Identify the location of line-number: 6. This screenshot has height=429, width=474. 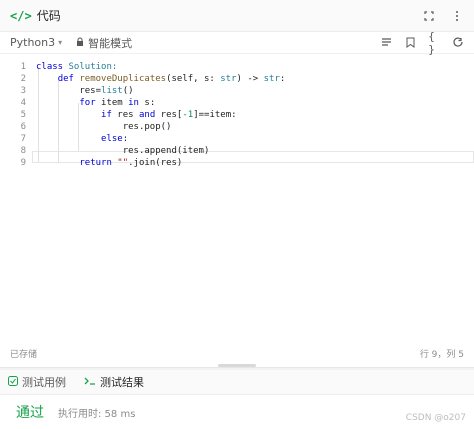
(23, 127).